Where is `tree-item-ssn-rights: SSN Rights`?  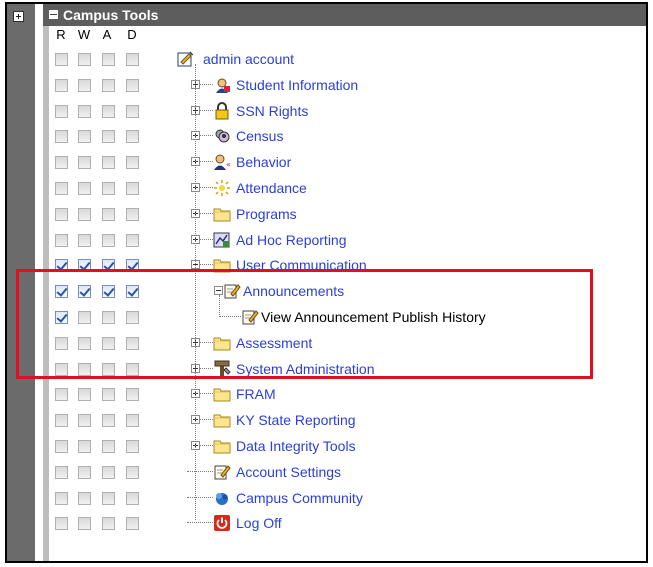
tree-item-ssn-rights: SSN Rights is located at coordinates (272, 111).